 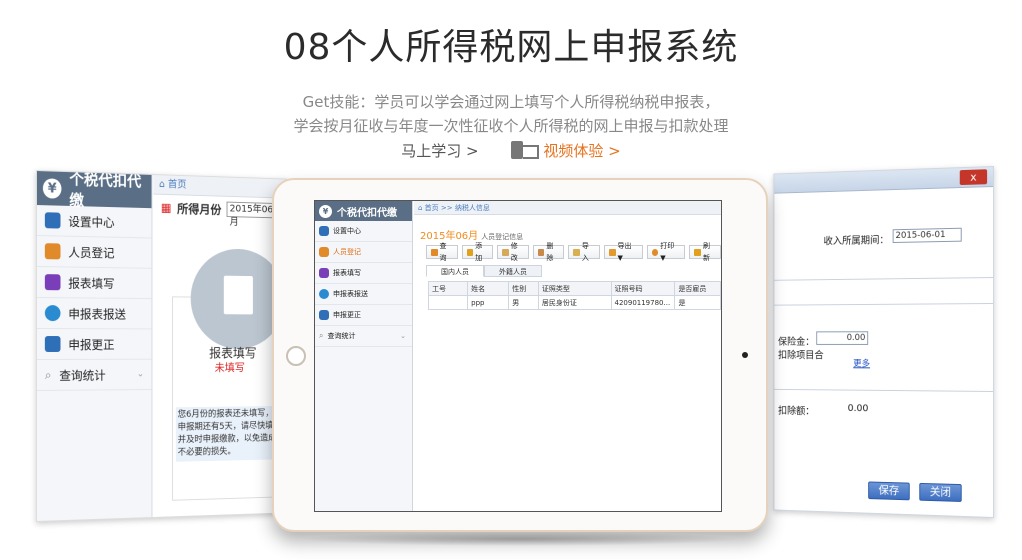 What do you see at coordinates (52, 313) in the screenshot?
I see `send-icon` at bounding box center [52, 313].